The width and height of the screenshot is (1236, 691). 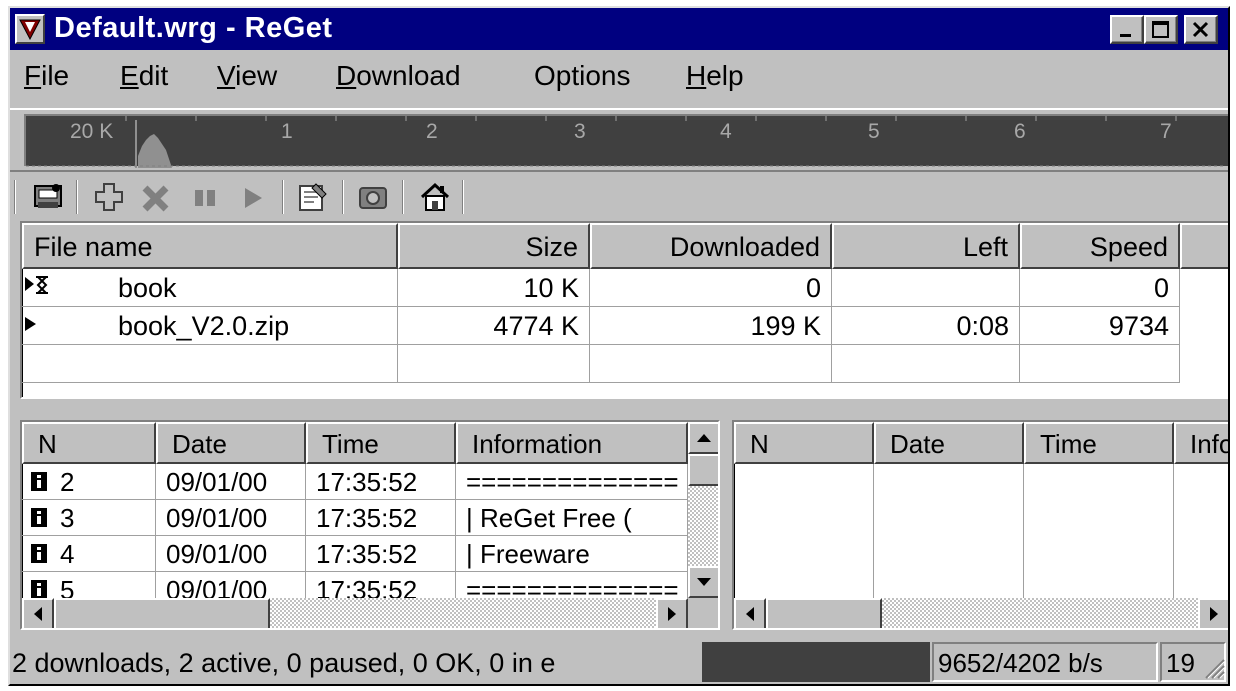 What do you see at coordinates (92, 131) in the screenshot?
I see `graph-scale-label: 20 K` at bounding box center [92, 131].